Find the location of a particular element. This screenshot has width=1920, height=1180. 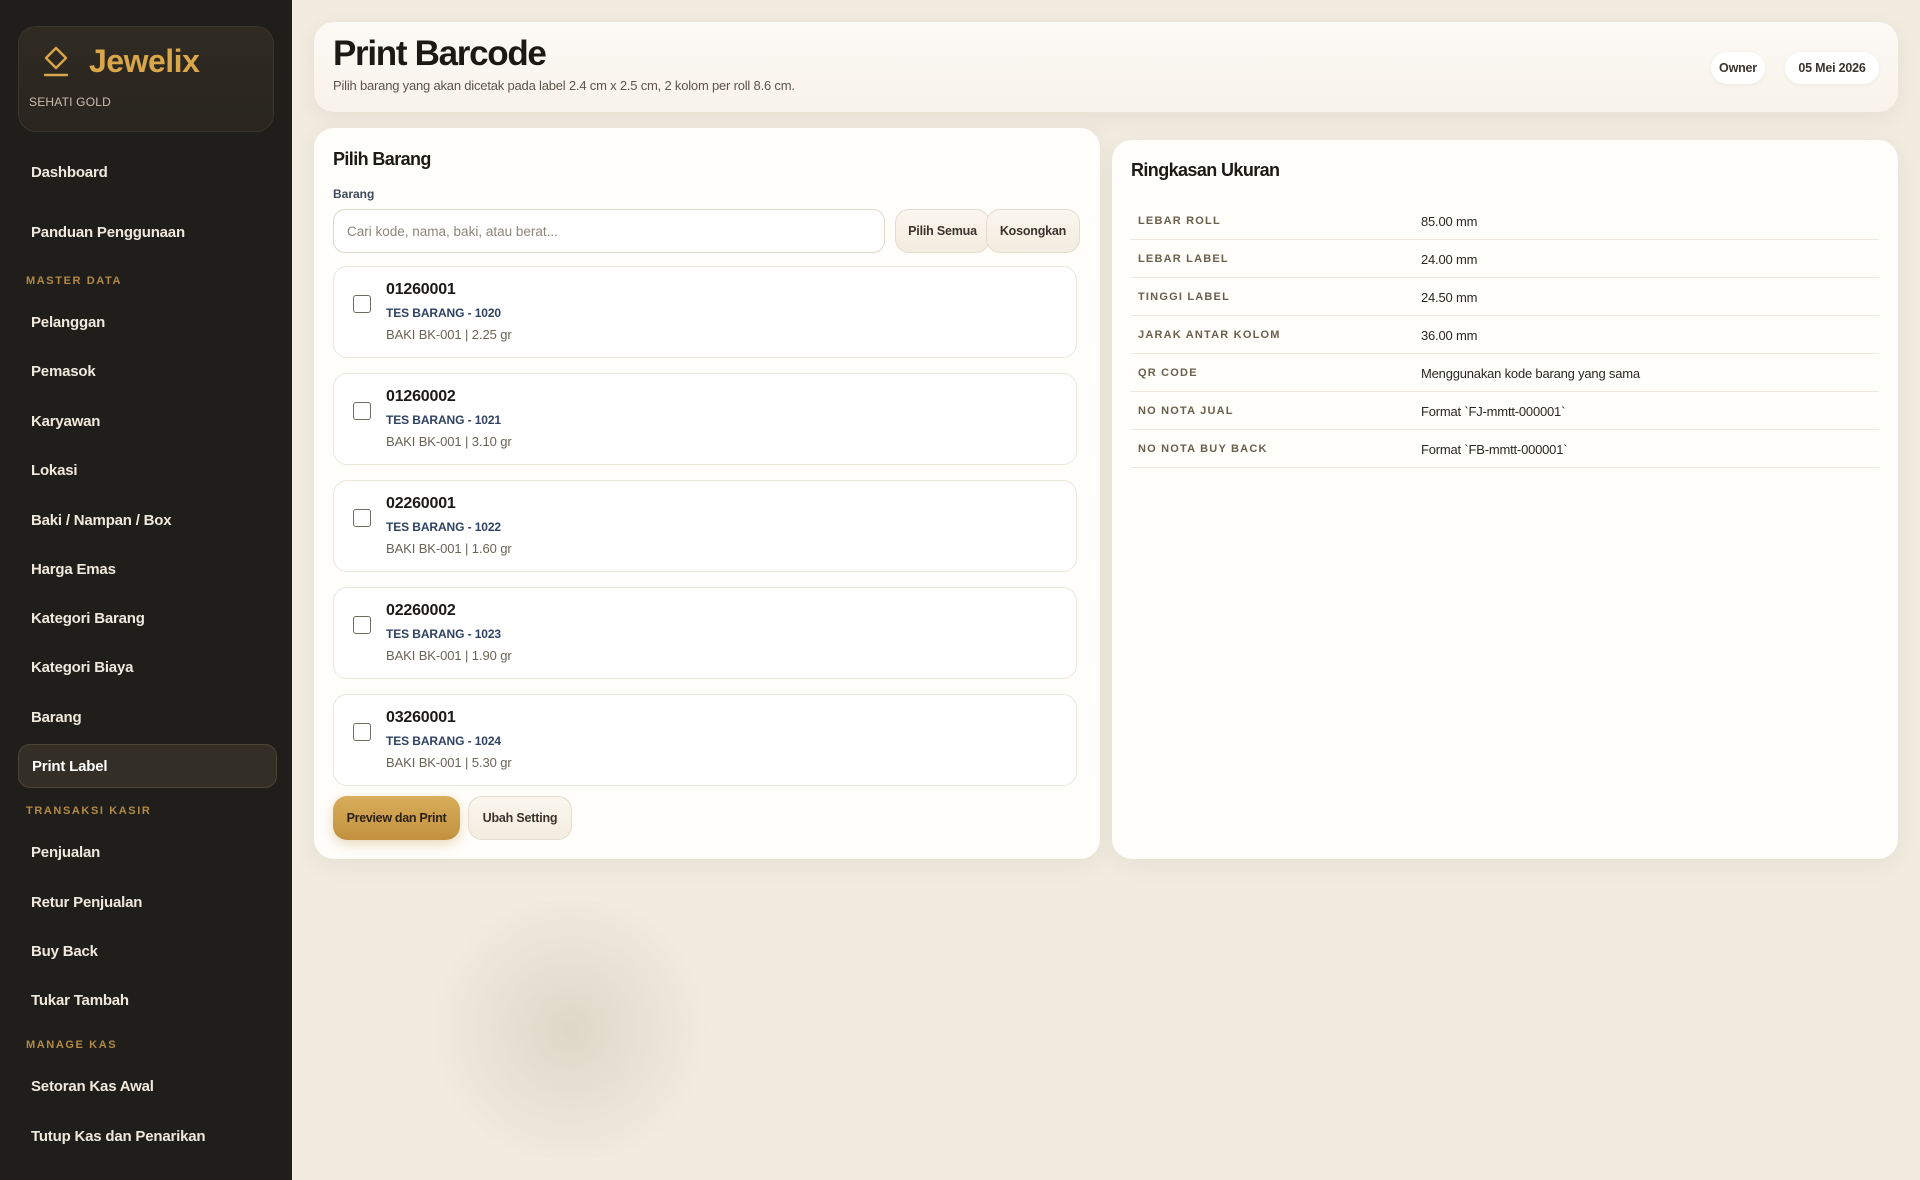

item-name: TES BARANG - 1024 is located at coordinates (443, 741).